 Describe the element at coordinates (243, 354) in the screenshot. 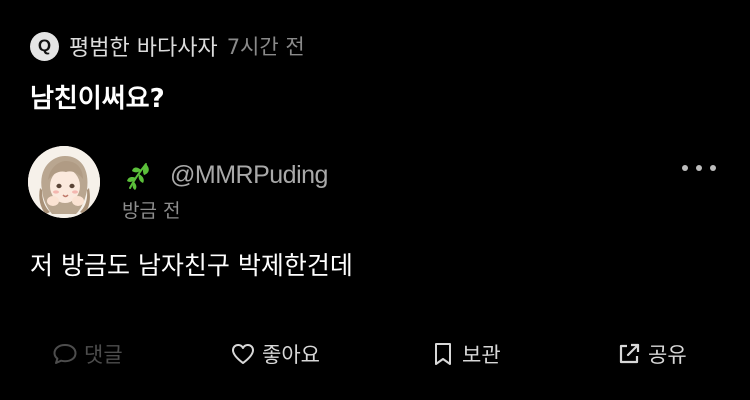

I see `heart-icon` at that location.